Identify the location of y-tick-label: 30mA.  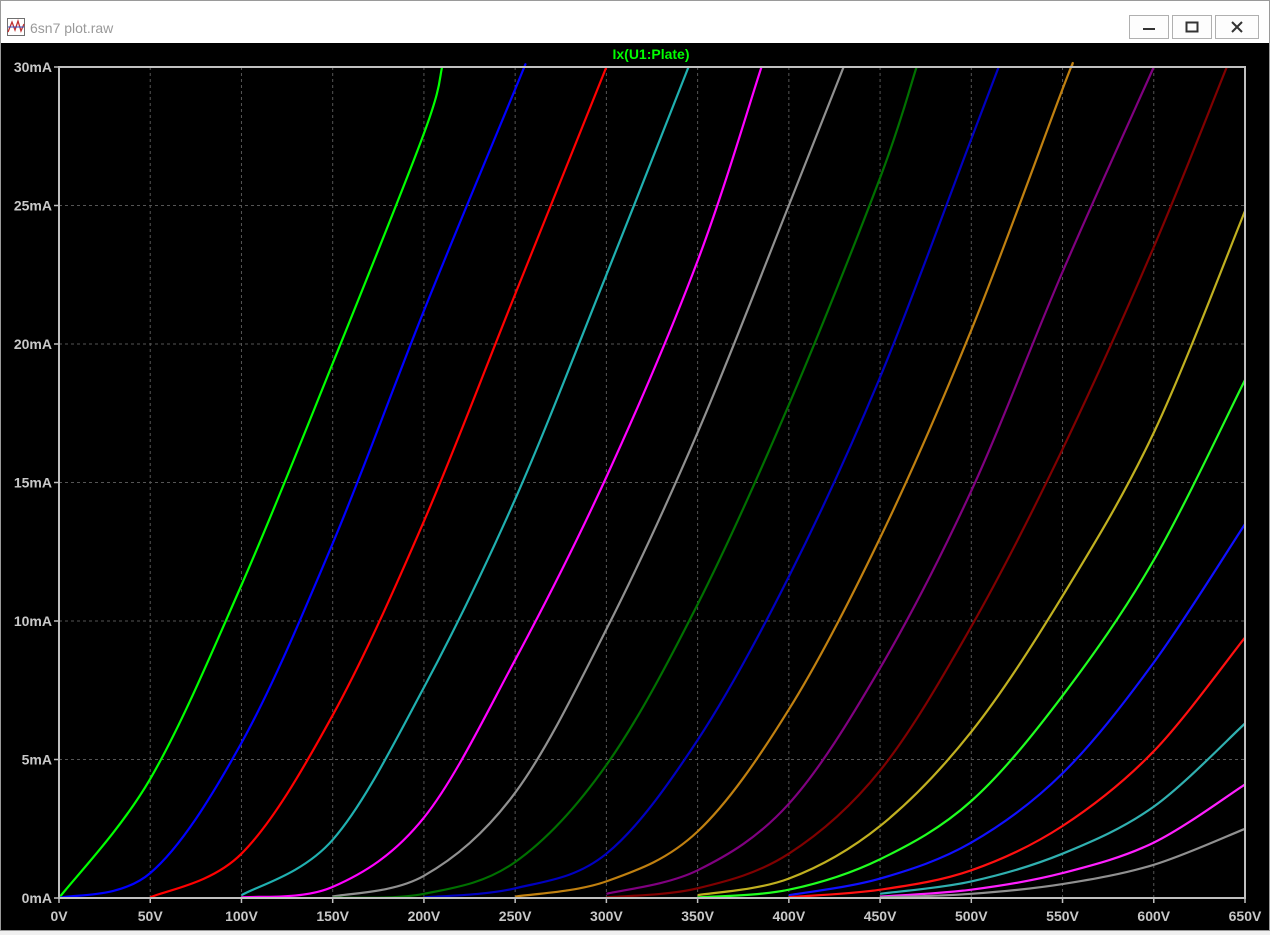
(33, 67).